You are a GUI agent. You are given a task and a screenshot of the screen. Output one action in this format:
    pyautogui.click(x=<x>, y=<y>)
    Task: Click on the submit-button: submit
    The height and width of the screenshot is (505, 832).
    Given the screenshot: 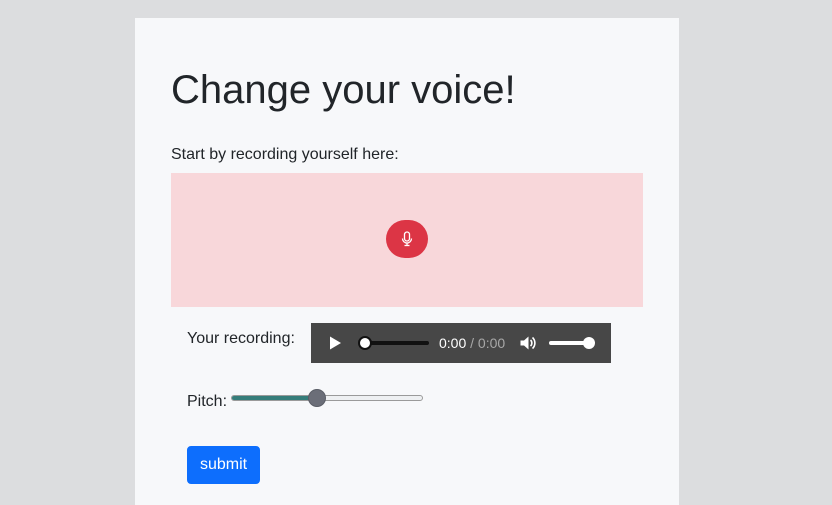 What is the action you would take?
    pyautogui.click(x=223, y=465)
    